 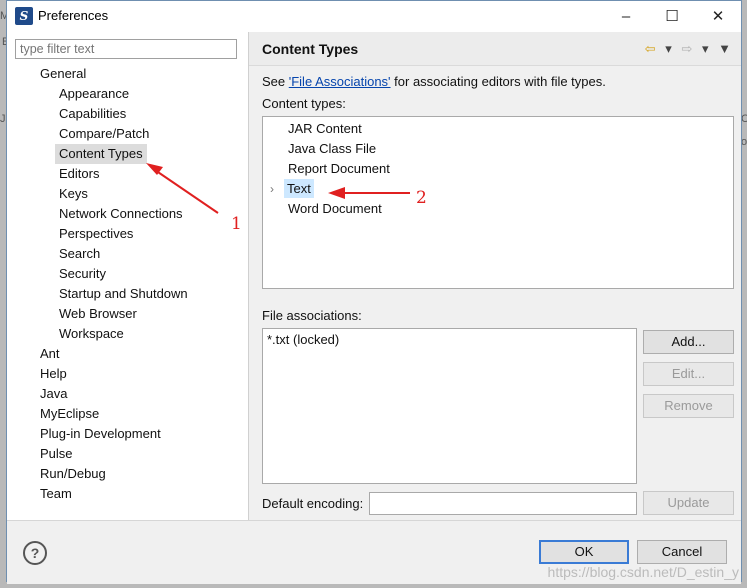 What do you see at coordinates (278, 188) in the screenshot?
I see `annotation-overlay` at bounding box center [278, 188].